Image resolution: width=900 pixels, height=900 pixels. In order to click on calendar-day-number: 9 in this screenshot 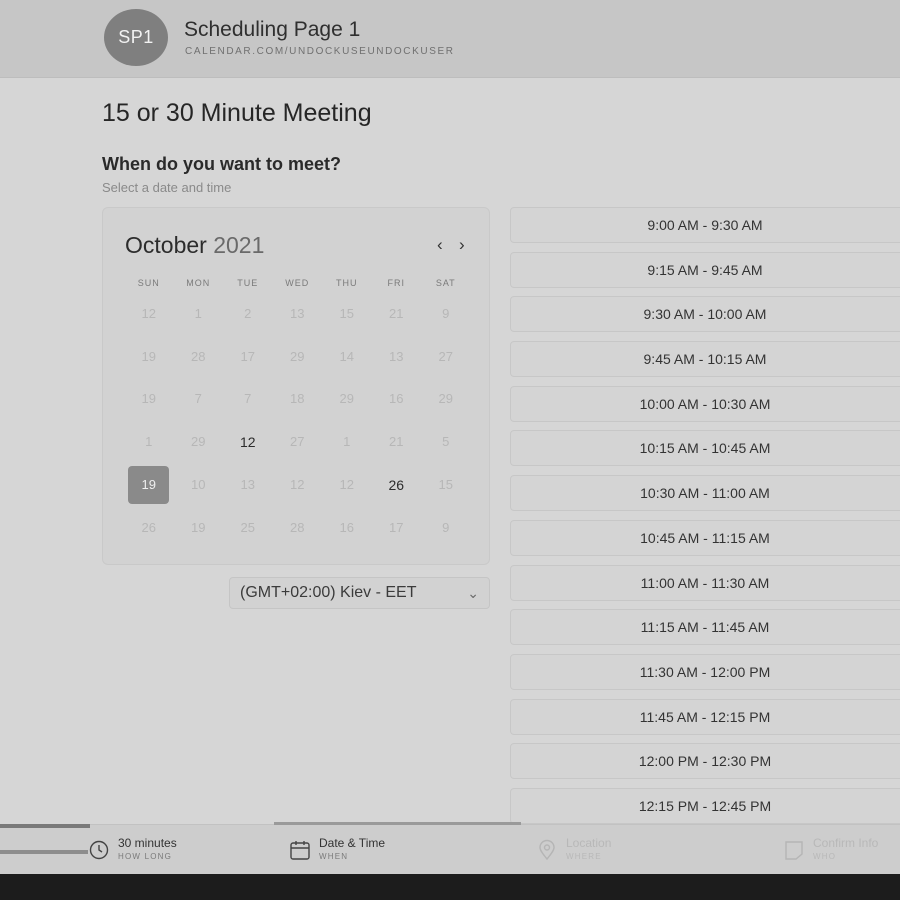, I will do `click(446, 527)`.